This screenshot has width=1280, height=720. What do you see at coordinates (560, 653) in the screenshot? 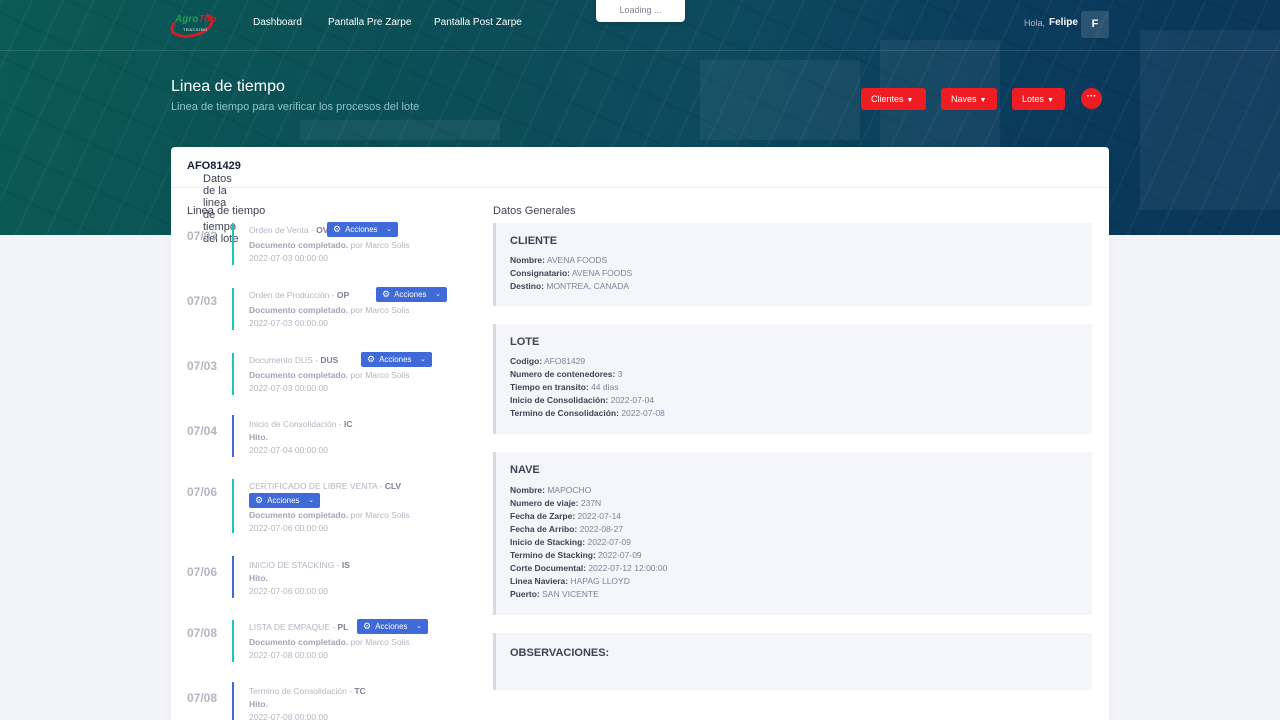
I see `observaciones-title: OBSERVACIONES:` at bounding box center [560, 653].